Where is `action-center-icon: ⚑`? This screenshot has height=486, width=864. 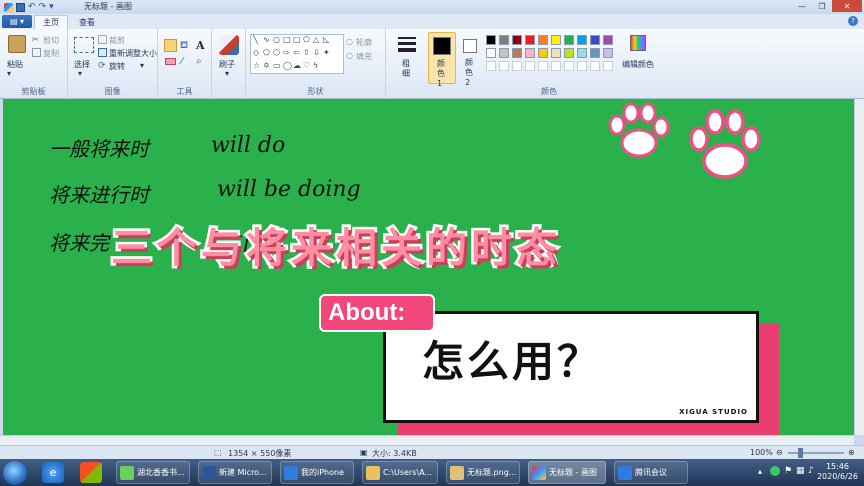 action-center-icon: ⚑ is located at coordinates (788, 471).